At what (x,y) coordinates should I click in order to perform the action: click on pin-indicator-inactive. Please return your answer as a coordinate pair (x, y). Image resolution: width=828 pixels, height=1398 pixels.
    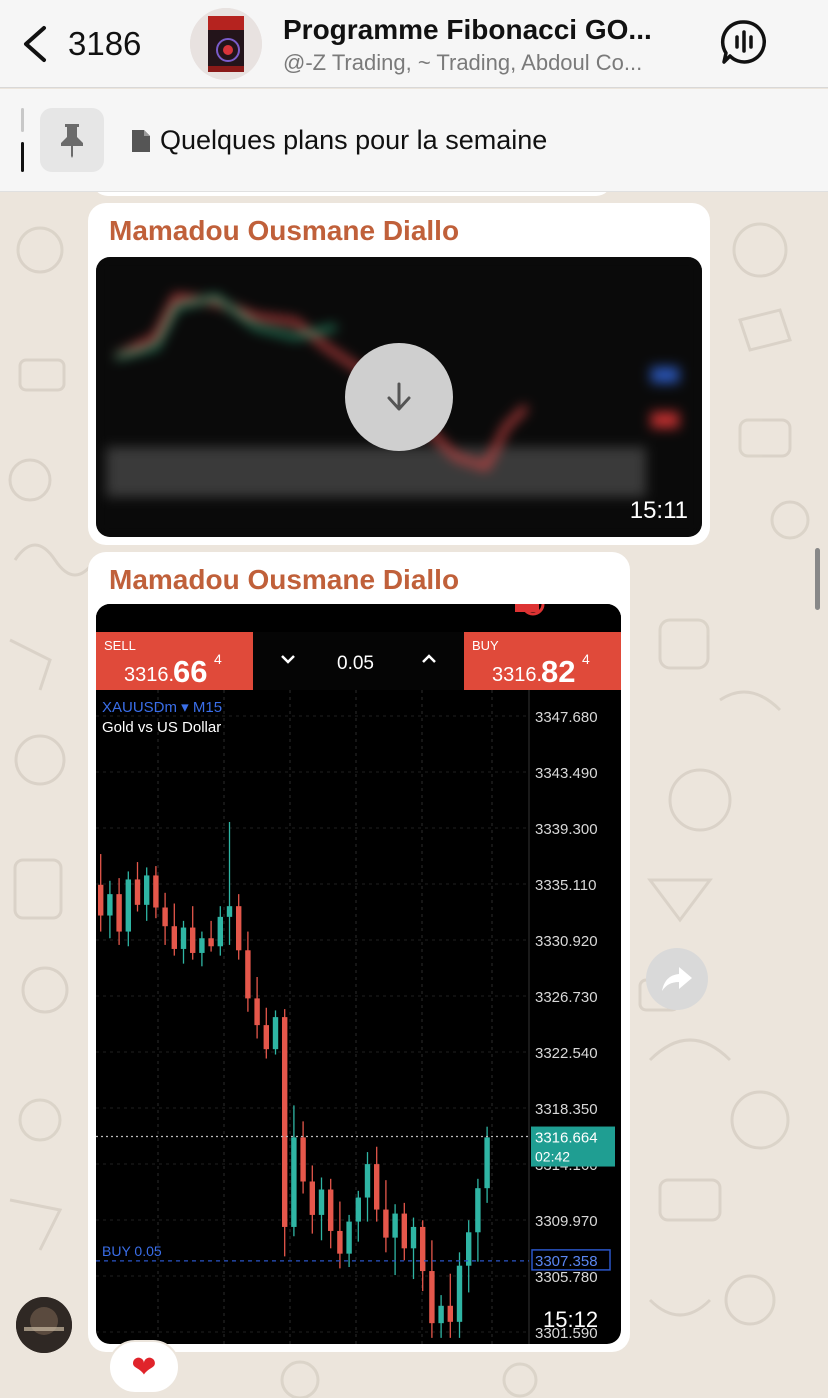
    Looking at the image, I should click on (22, 120).